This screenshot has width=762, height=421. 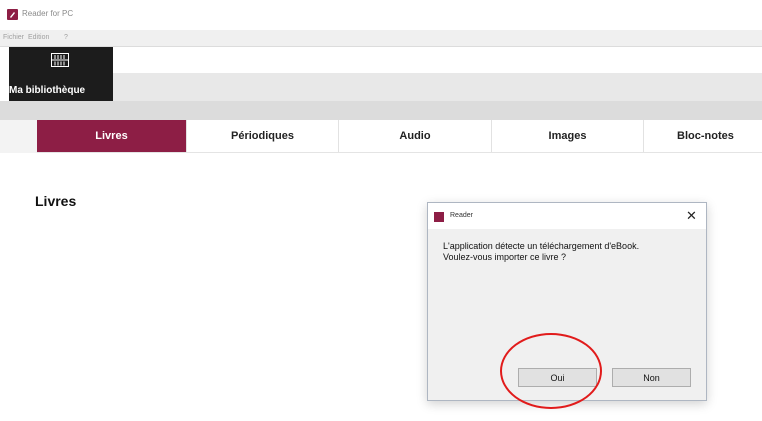 What do you see at coordinates (48, 13) in the screenshot?
I see `window-title: Reader for PC` at bounding box center [48, 13].